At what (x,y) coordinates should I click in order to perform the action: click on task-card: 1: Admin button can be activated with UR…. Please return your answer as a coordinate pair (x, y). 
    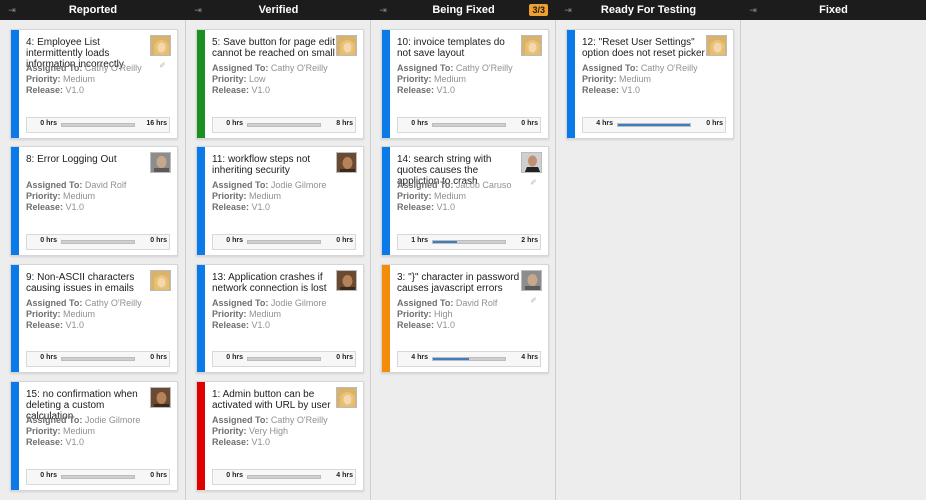
    Looking at the image, I should click on (280, 436).